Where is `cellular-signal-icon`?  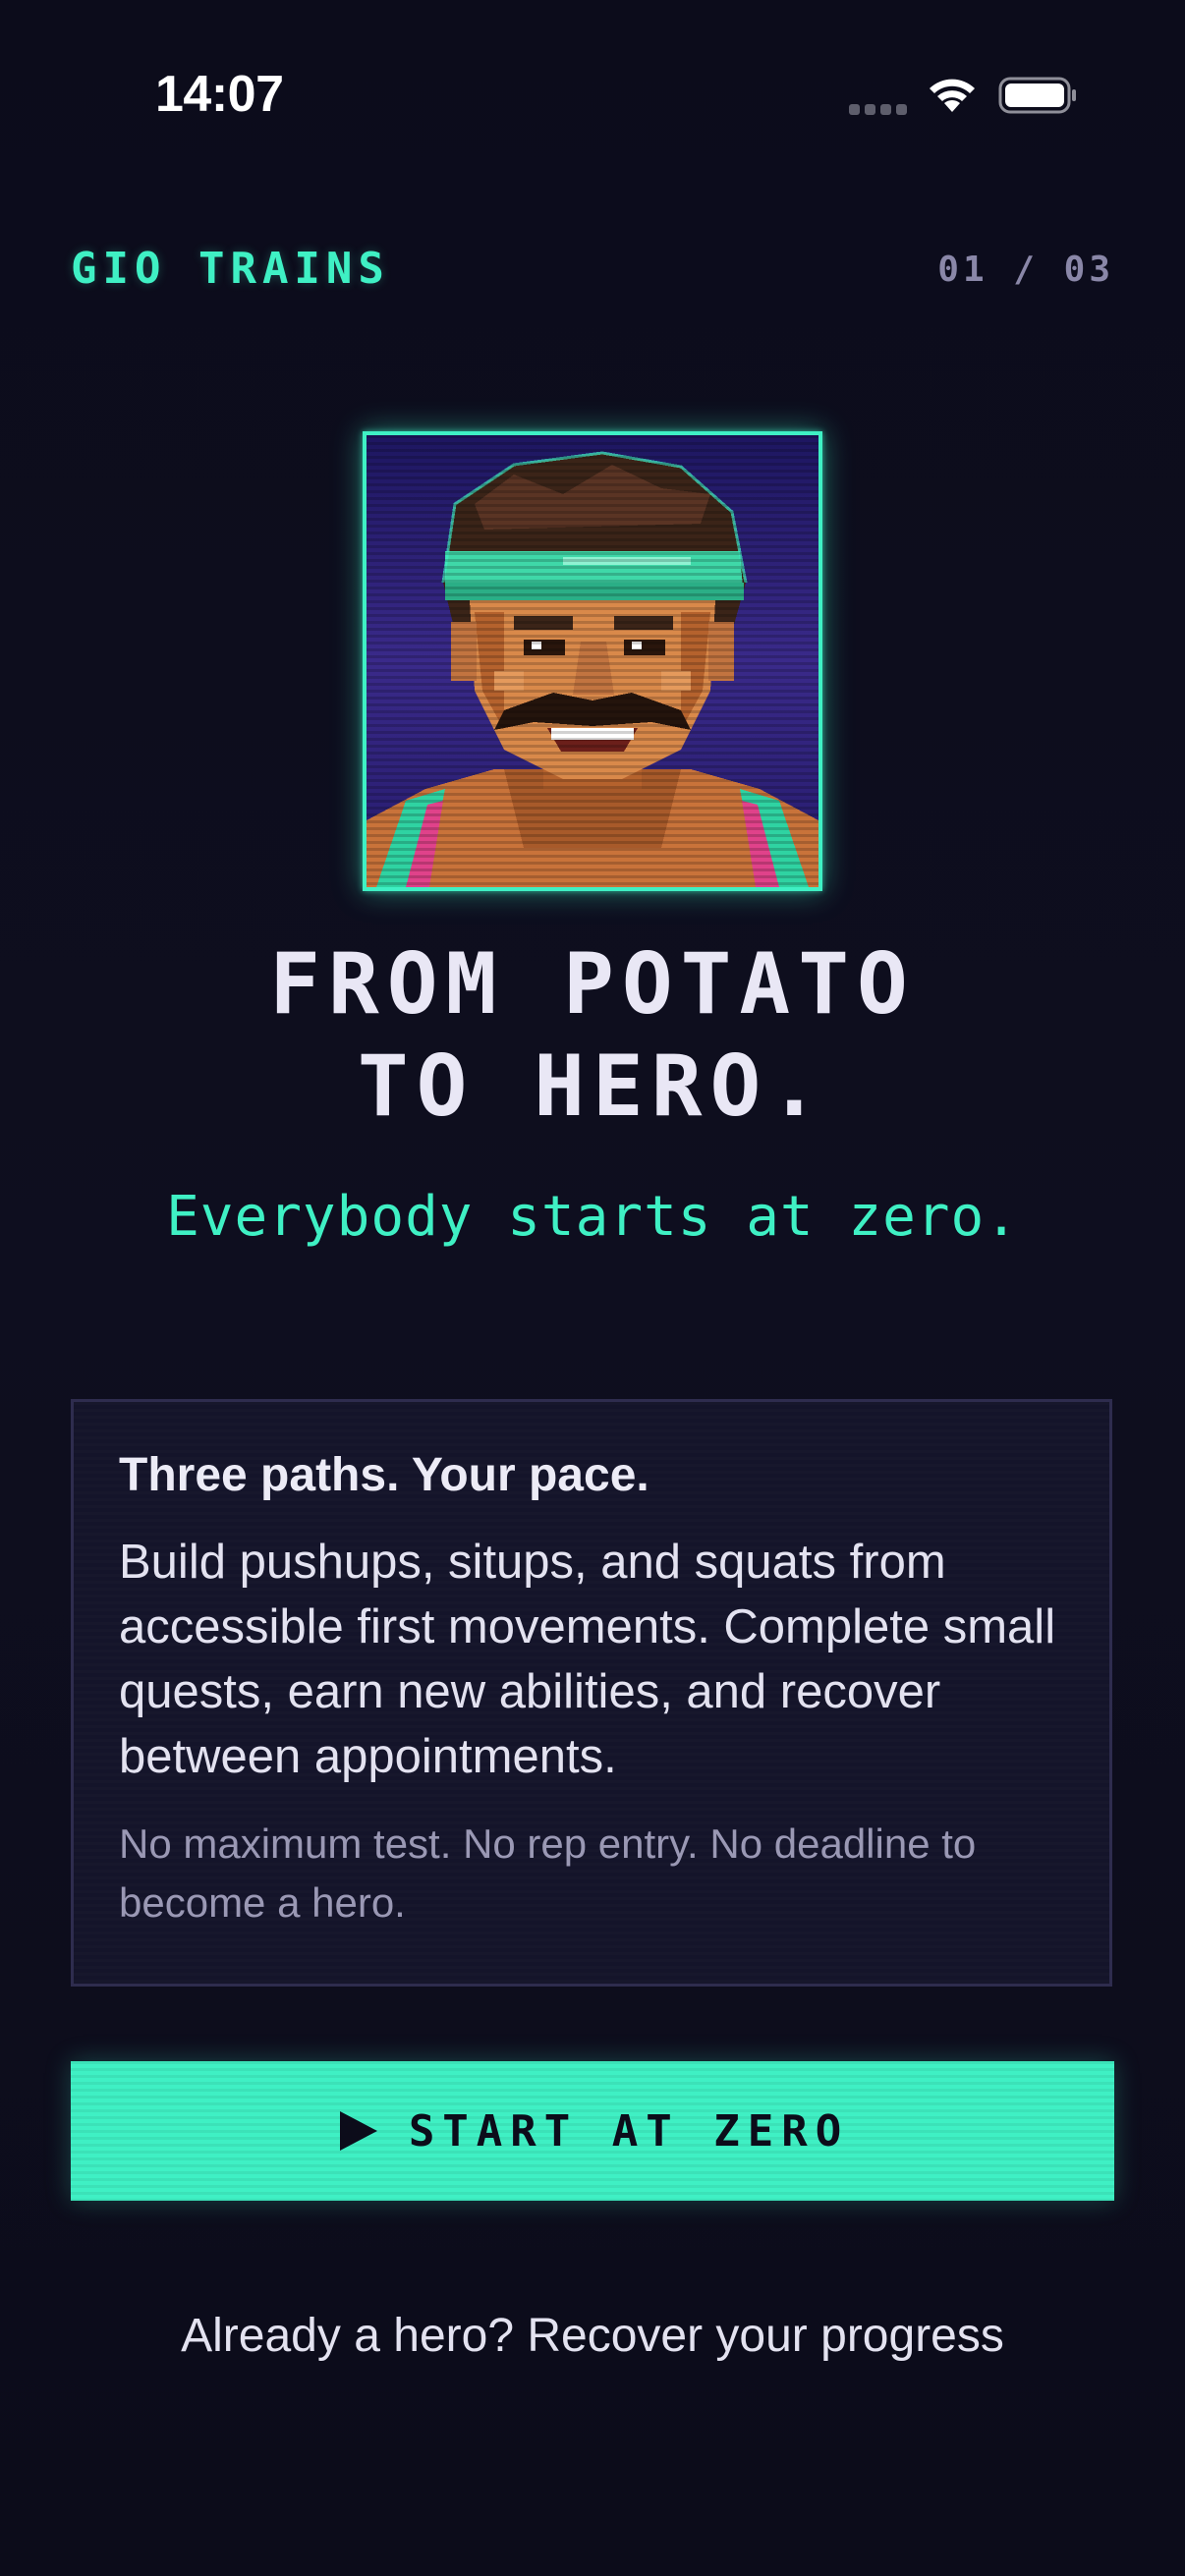
cellular-signal-icon is located at coordinates (878, 109).